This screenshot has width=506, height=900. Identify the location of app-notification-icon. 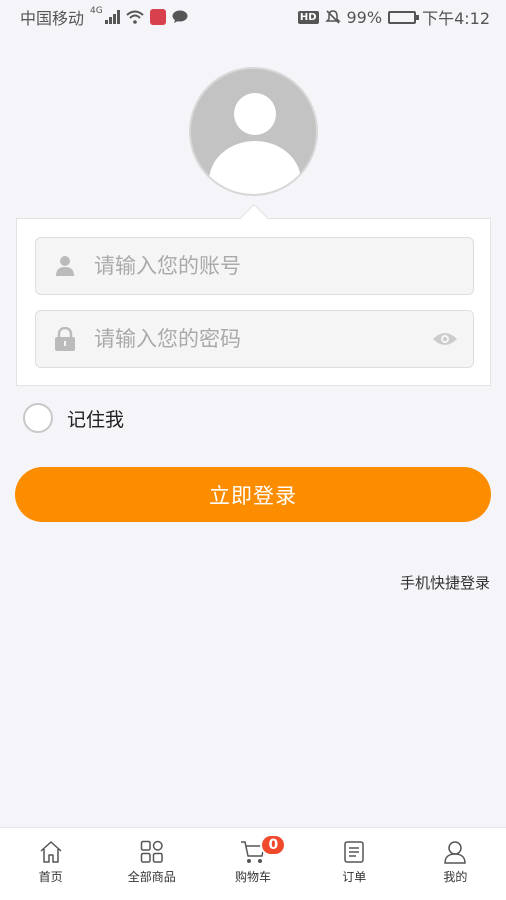
(157, 17).